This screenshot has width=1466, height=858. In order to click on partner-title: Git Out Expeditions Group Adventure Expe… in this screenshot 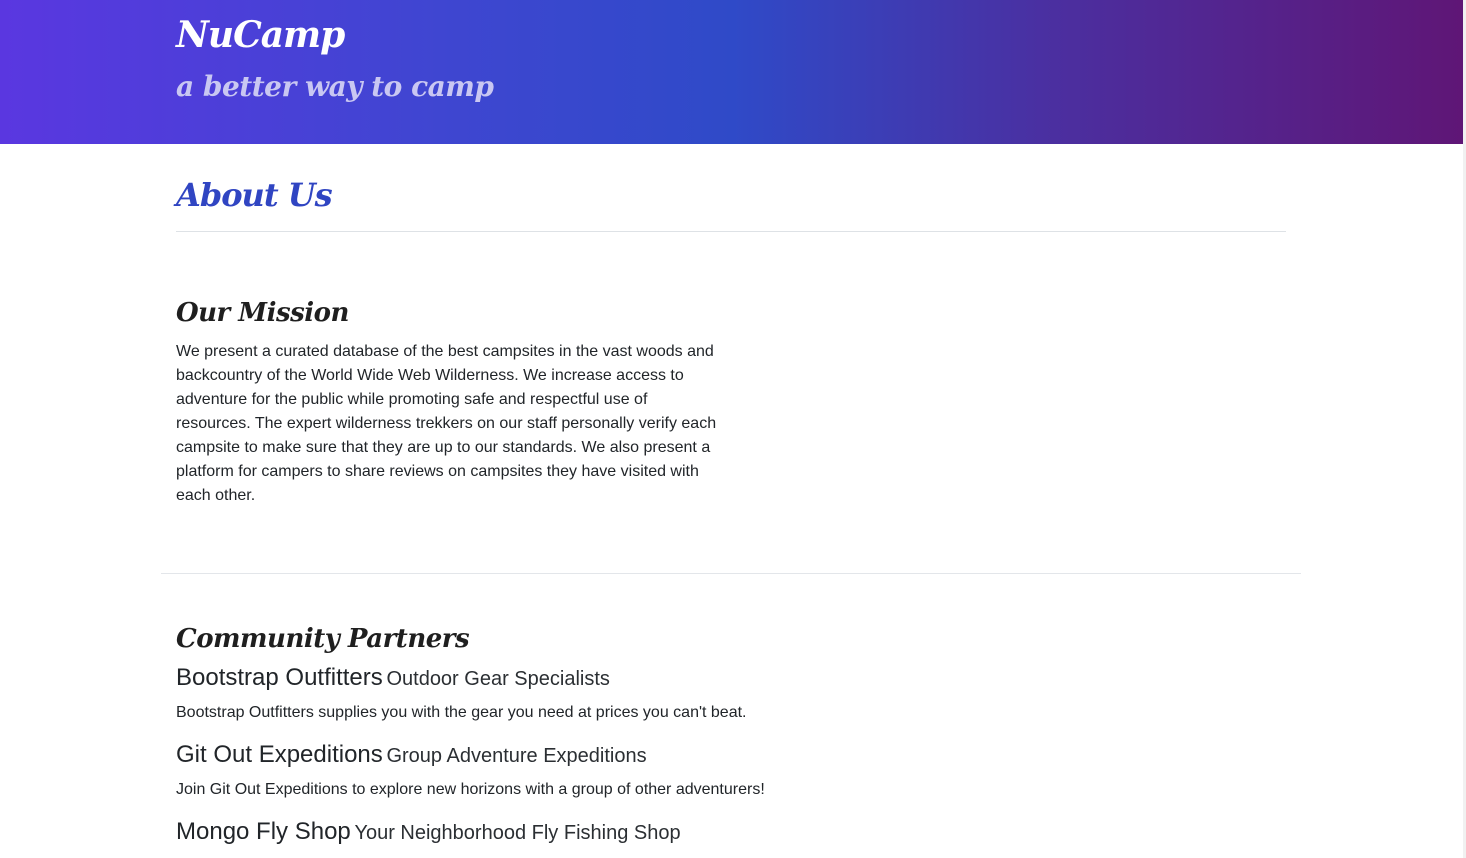, I will do `click(676, 755)`.